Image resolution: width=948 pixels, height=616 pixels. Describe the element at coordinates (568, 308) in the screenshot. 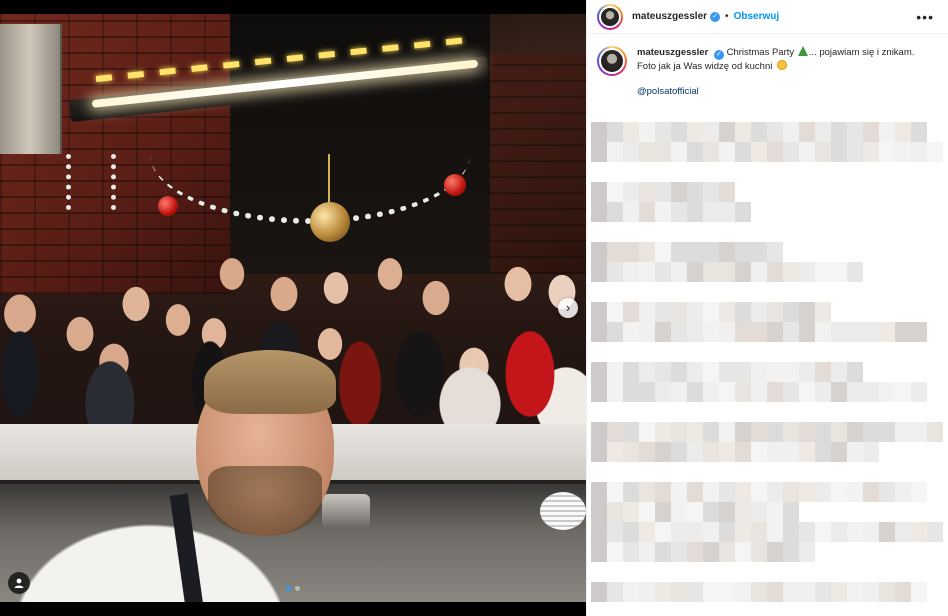

I see `next-media-button: ›` at that location.